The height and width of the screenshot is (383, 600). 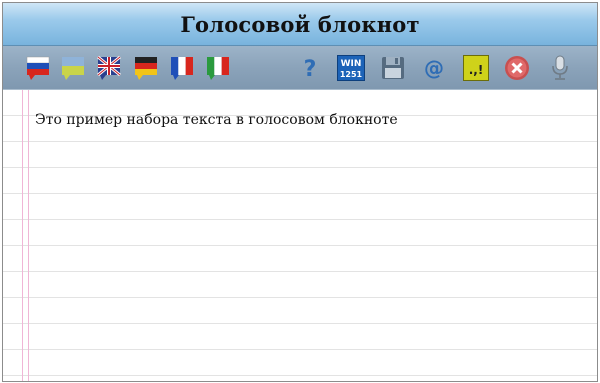 I want to click on french-flag-icon, so click(x=182, y=68).